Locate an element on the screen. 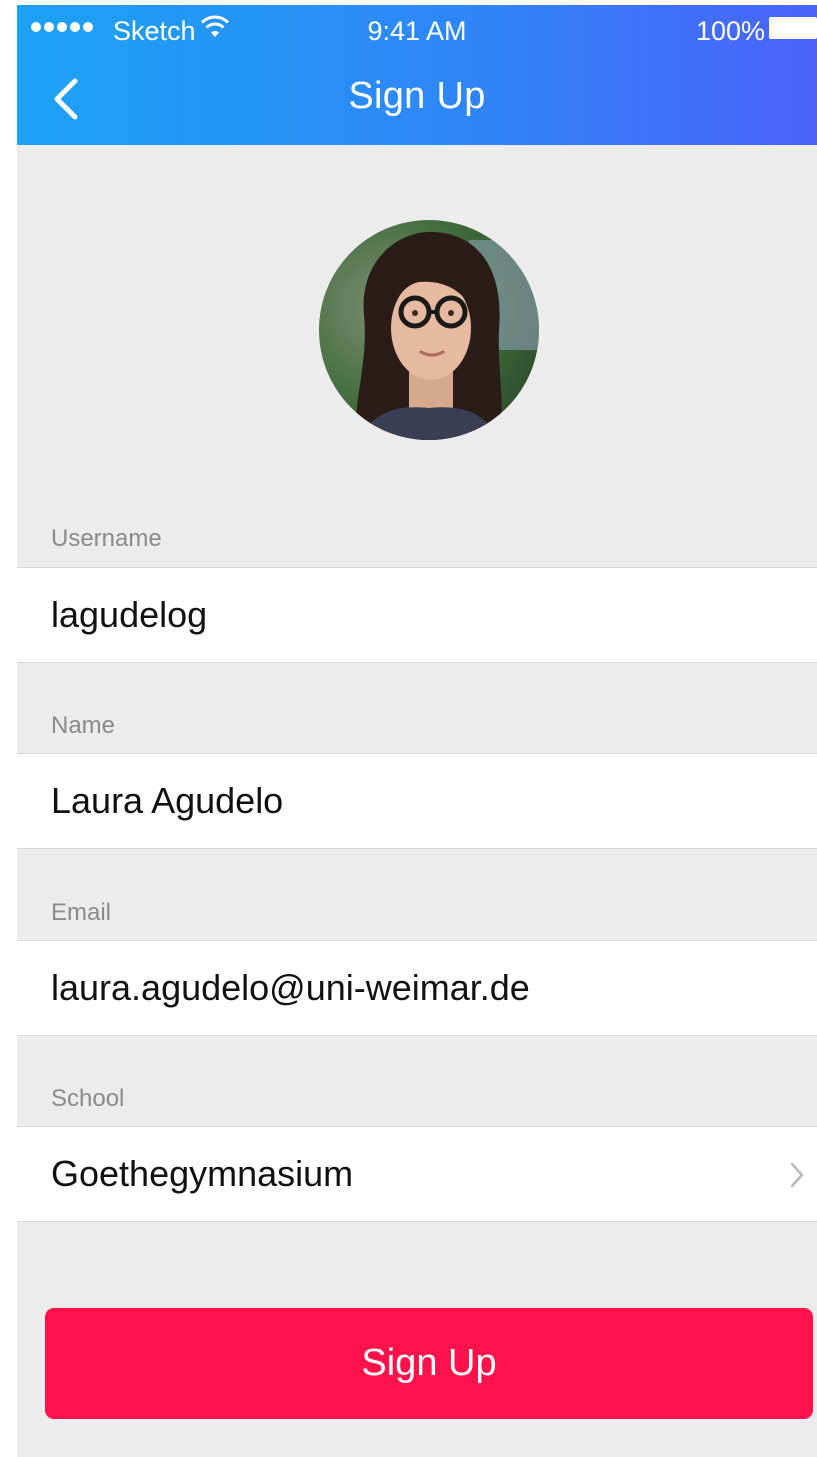 This screenshot has width=817, height=1457. email-field: laura.agudelo@uni-weimar.de is located at coordinates (417, 988).